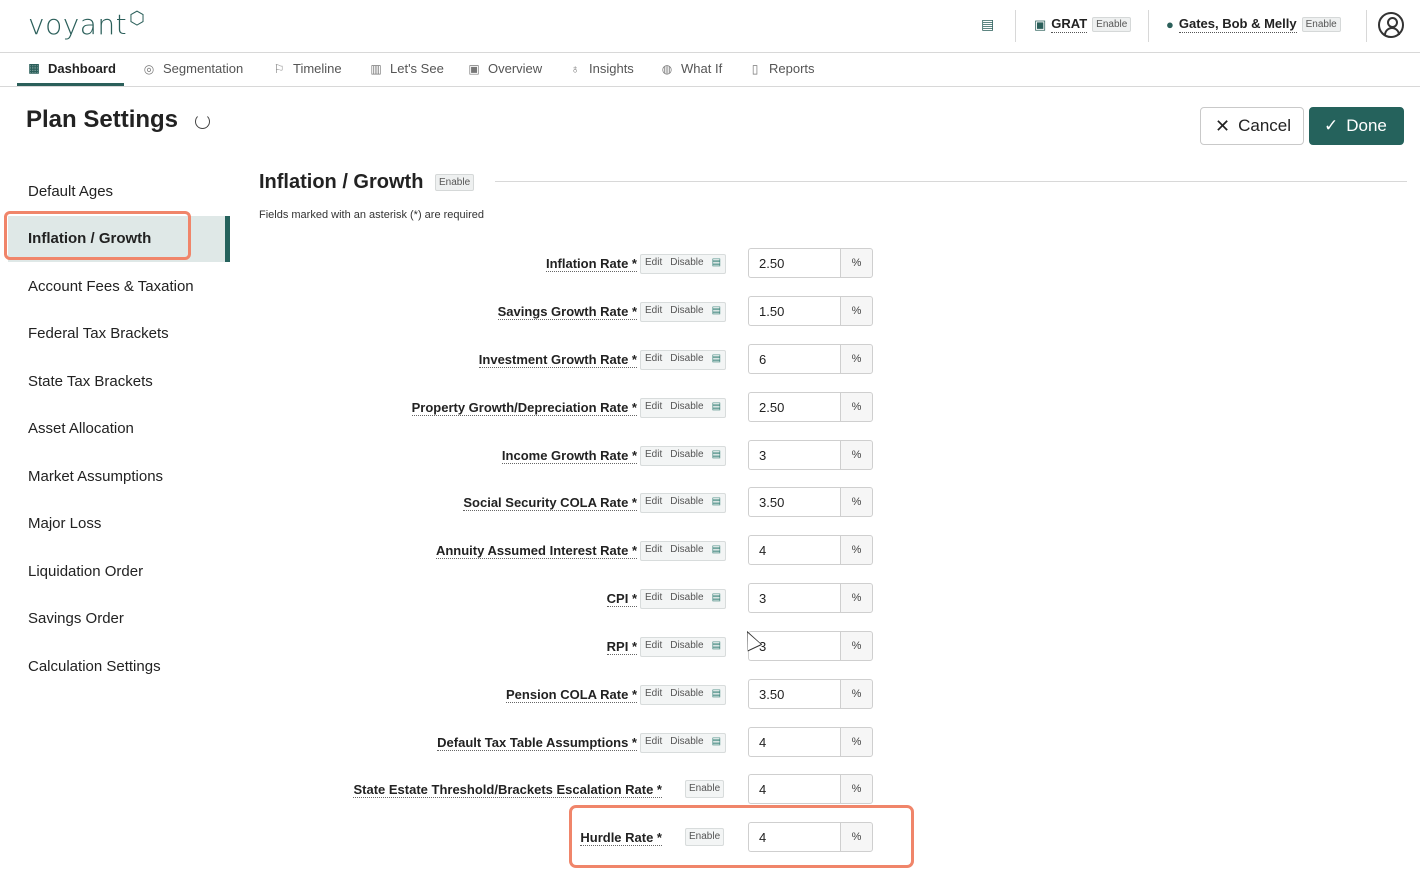 The image size is (1420, 869). I want to click on field-label: Property Growth/Depreciation Rate *, so click(524, 408).